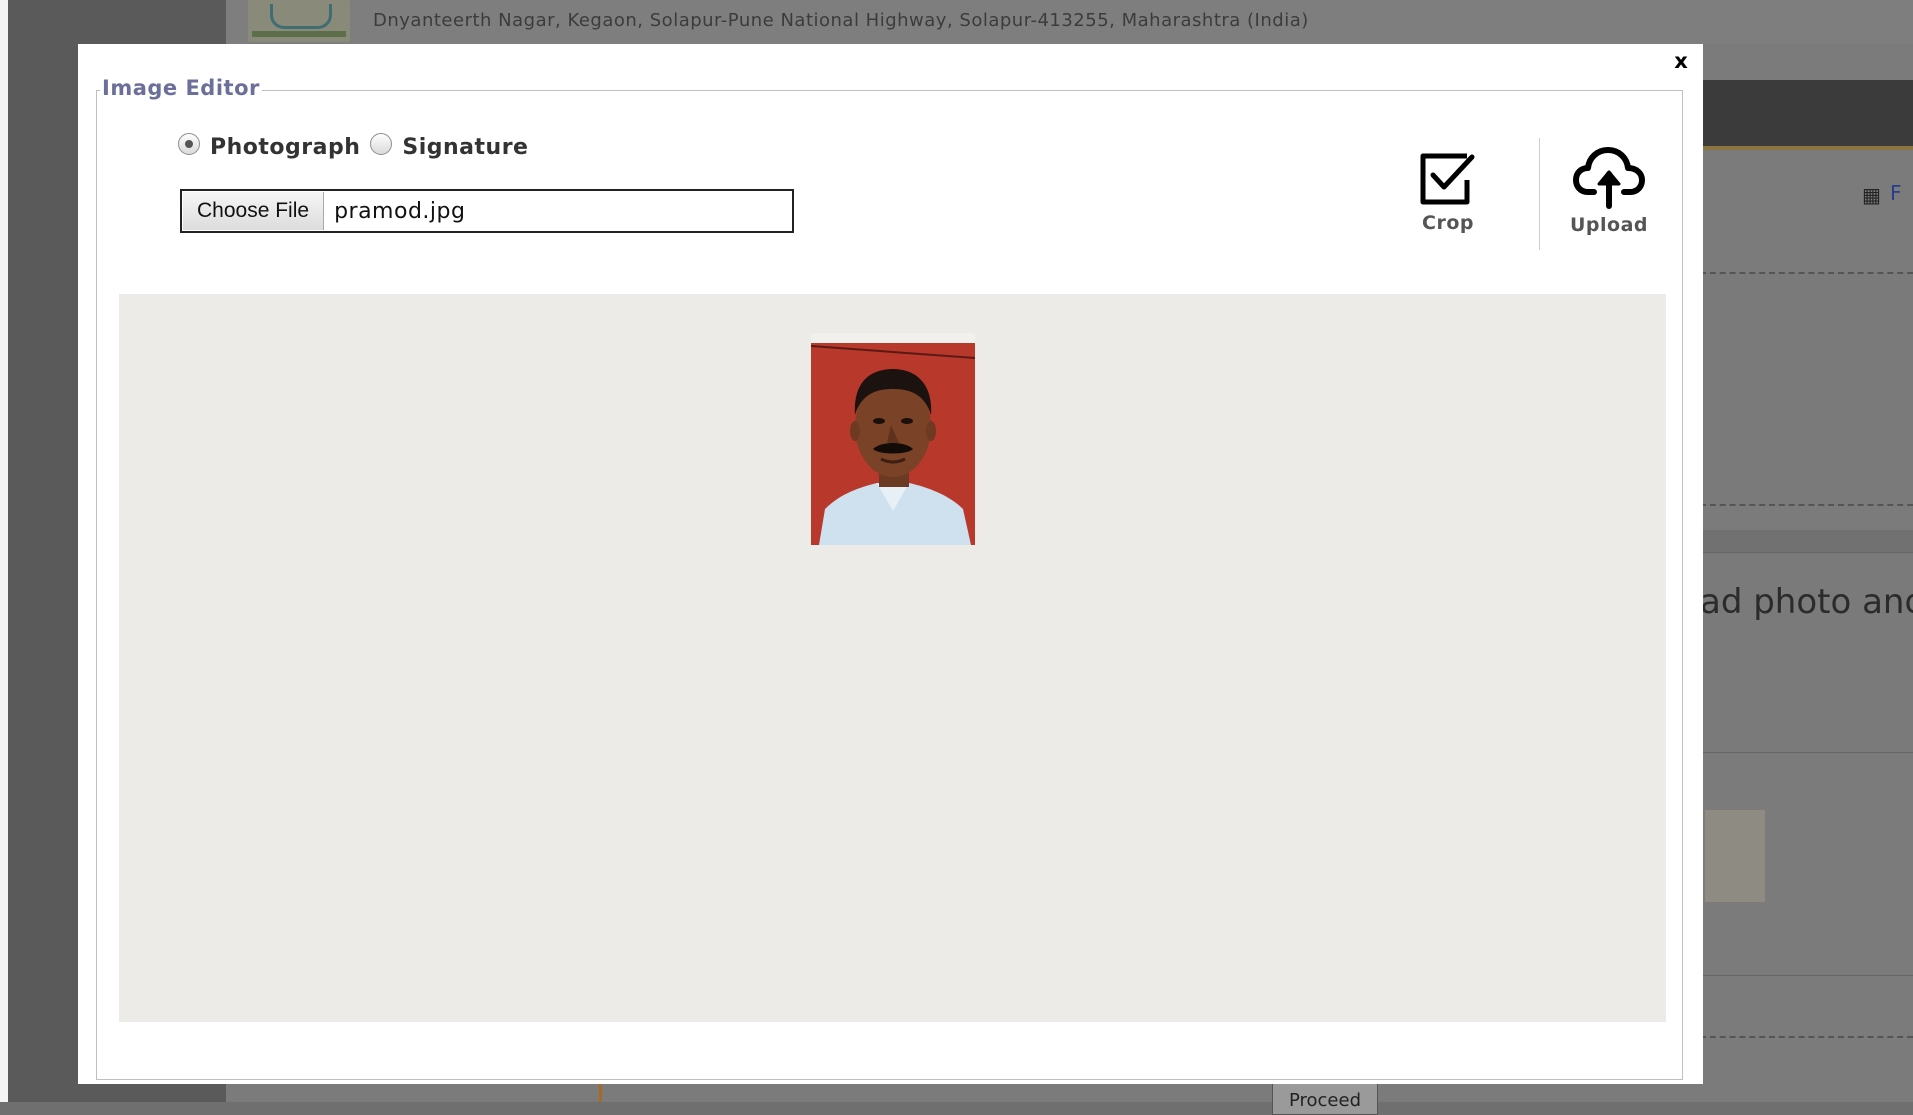  What do you see at coordinates (600, 1092) in the screenshot?
I see `page-accent-line` at bounding box center [600, 1092].